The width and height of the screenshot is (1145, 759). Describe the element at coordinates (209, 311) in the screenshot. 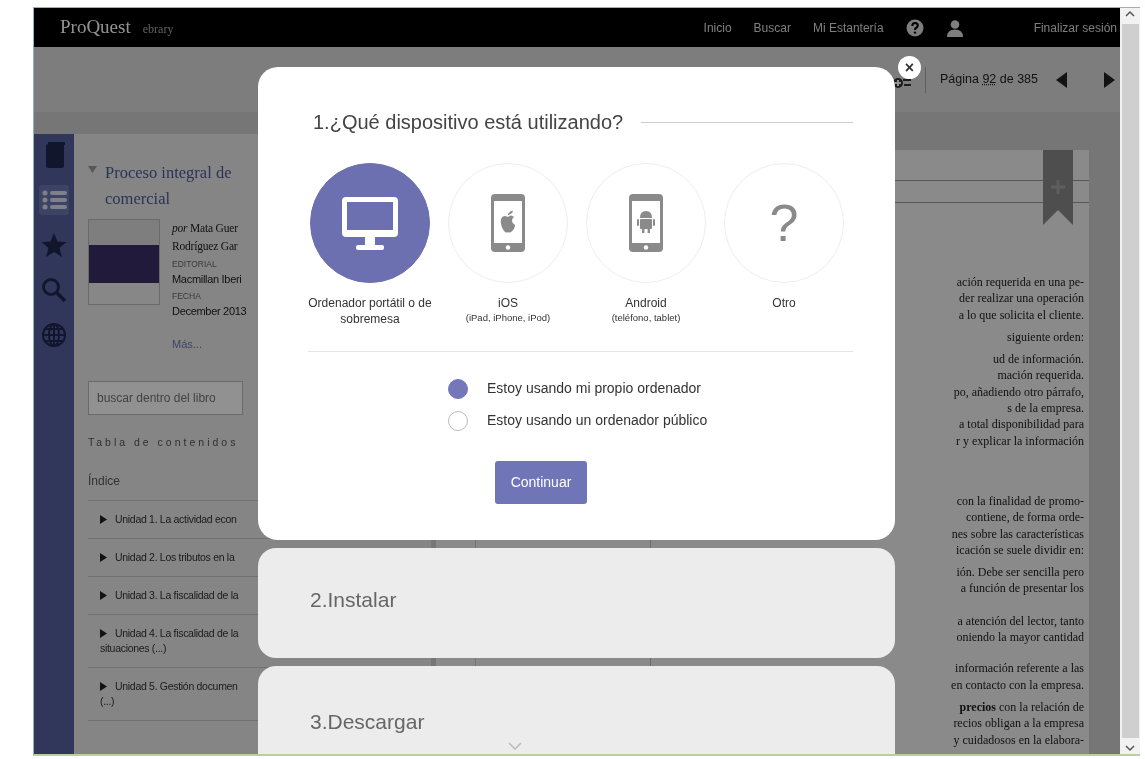

I see `publication-date: December 2013` at that location.